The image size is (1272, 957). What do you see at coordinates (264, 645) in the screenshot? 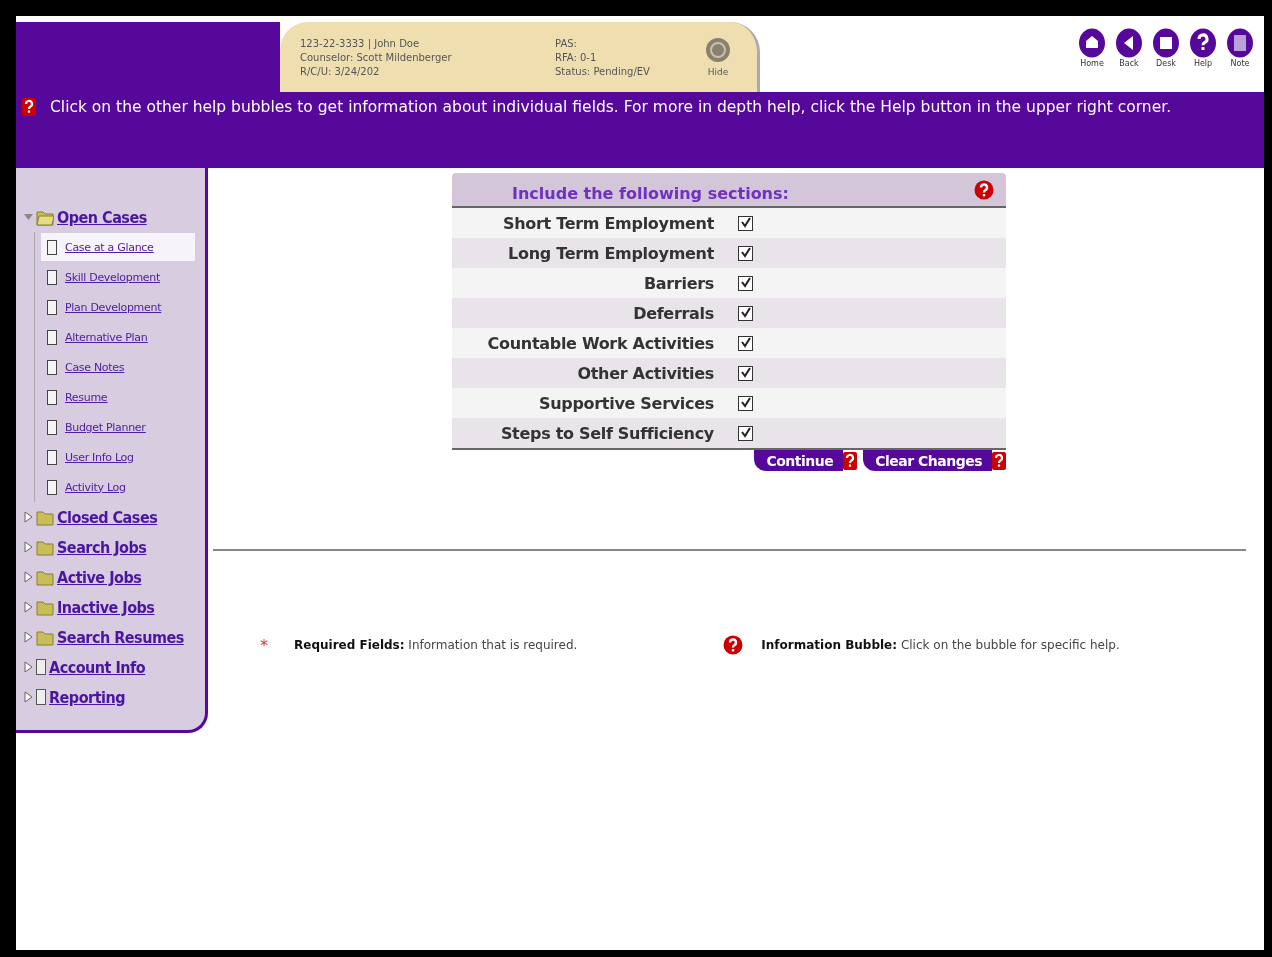
I see `required-mark: *` at bounding box center [264, 645].